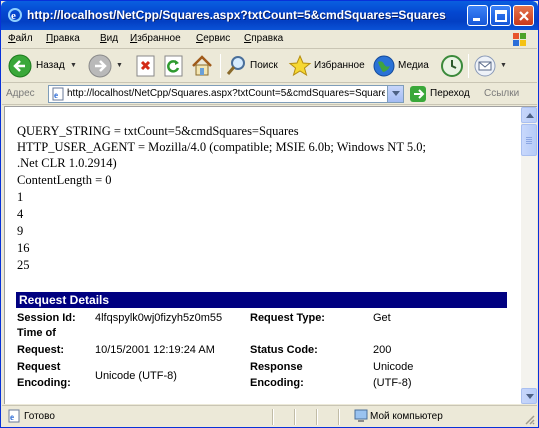 This screenshot has width=539, height=428. I want to click on session-id-label: Session Id:, so click(46, 318).